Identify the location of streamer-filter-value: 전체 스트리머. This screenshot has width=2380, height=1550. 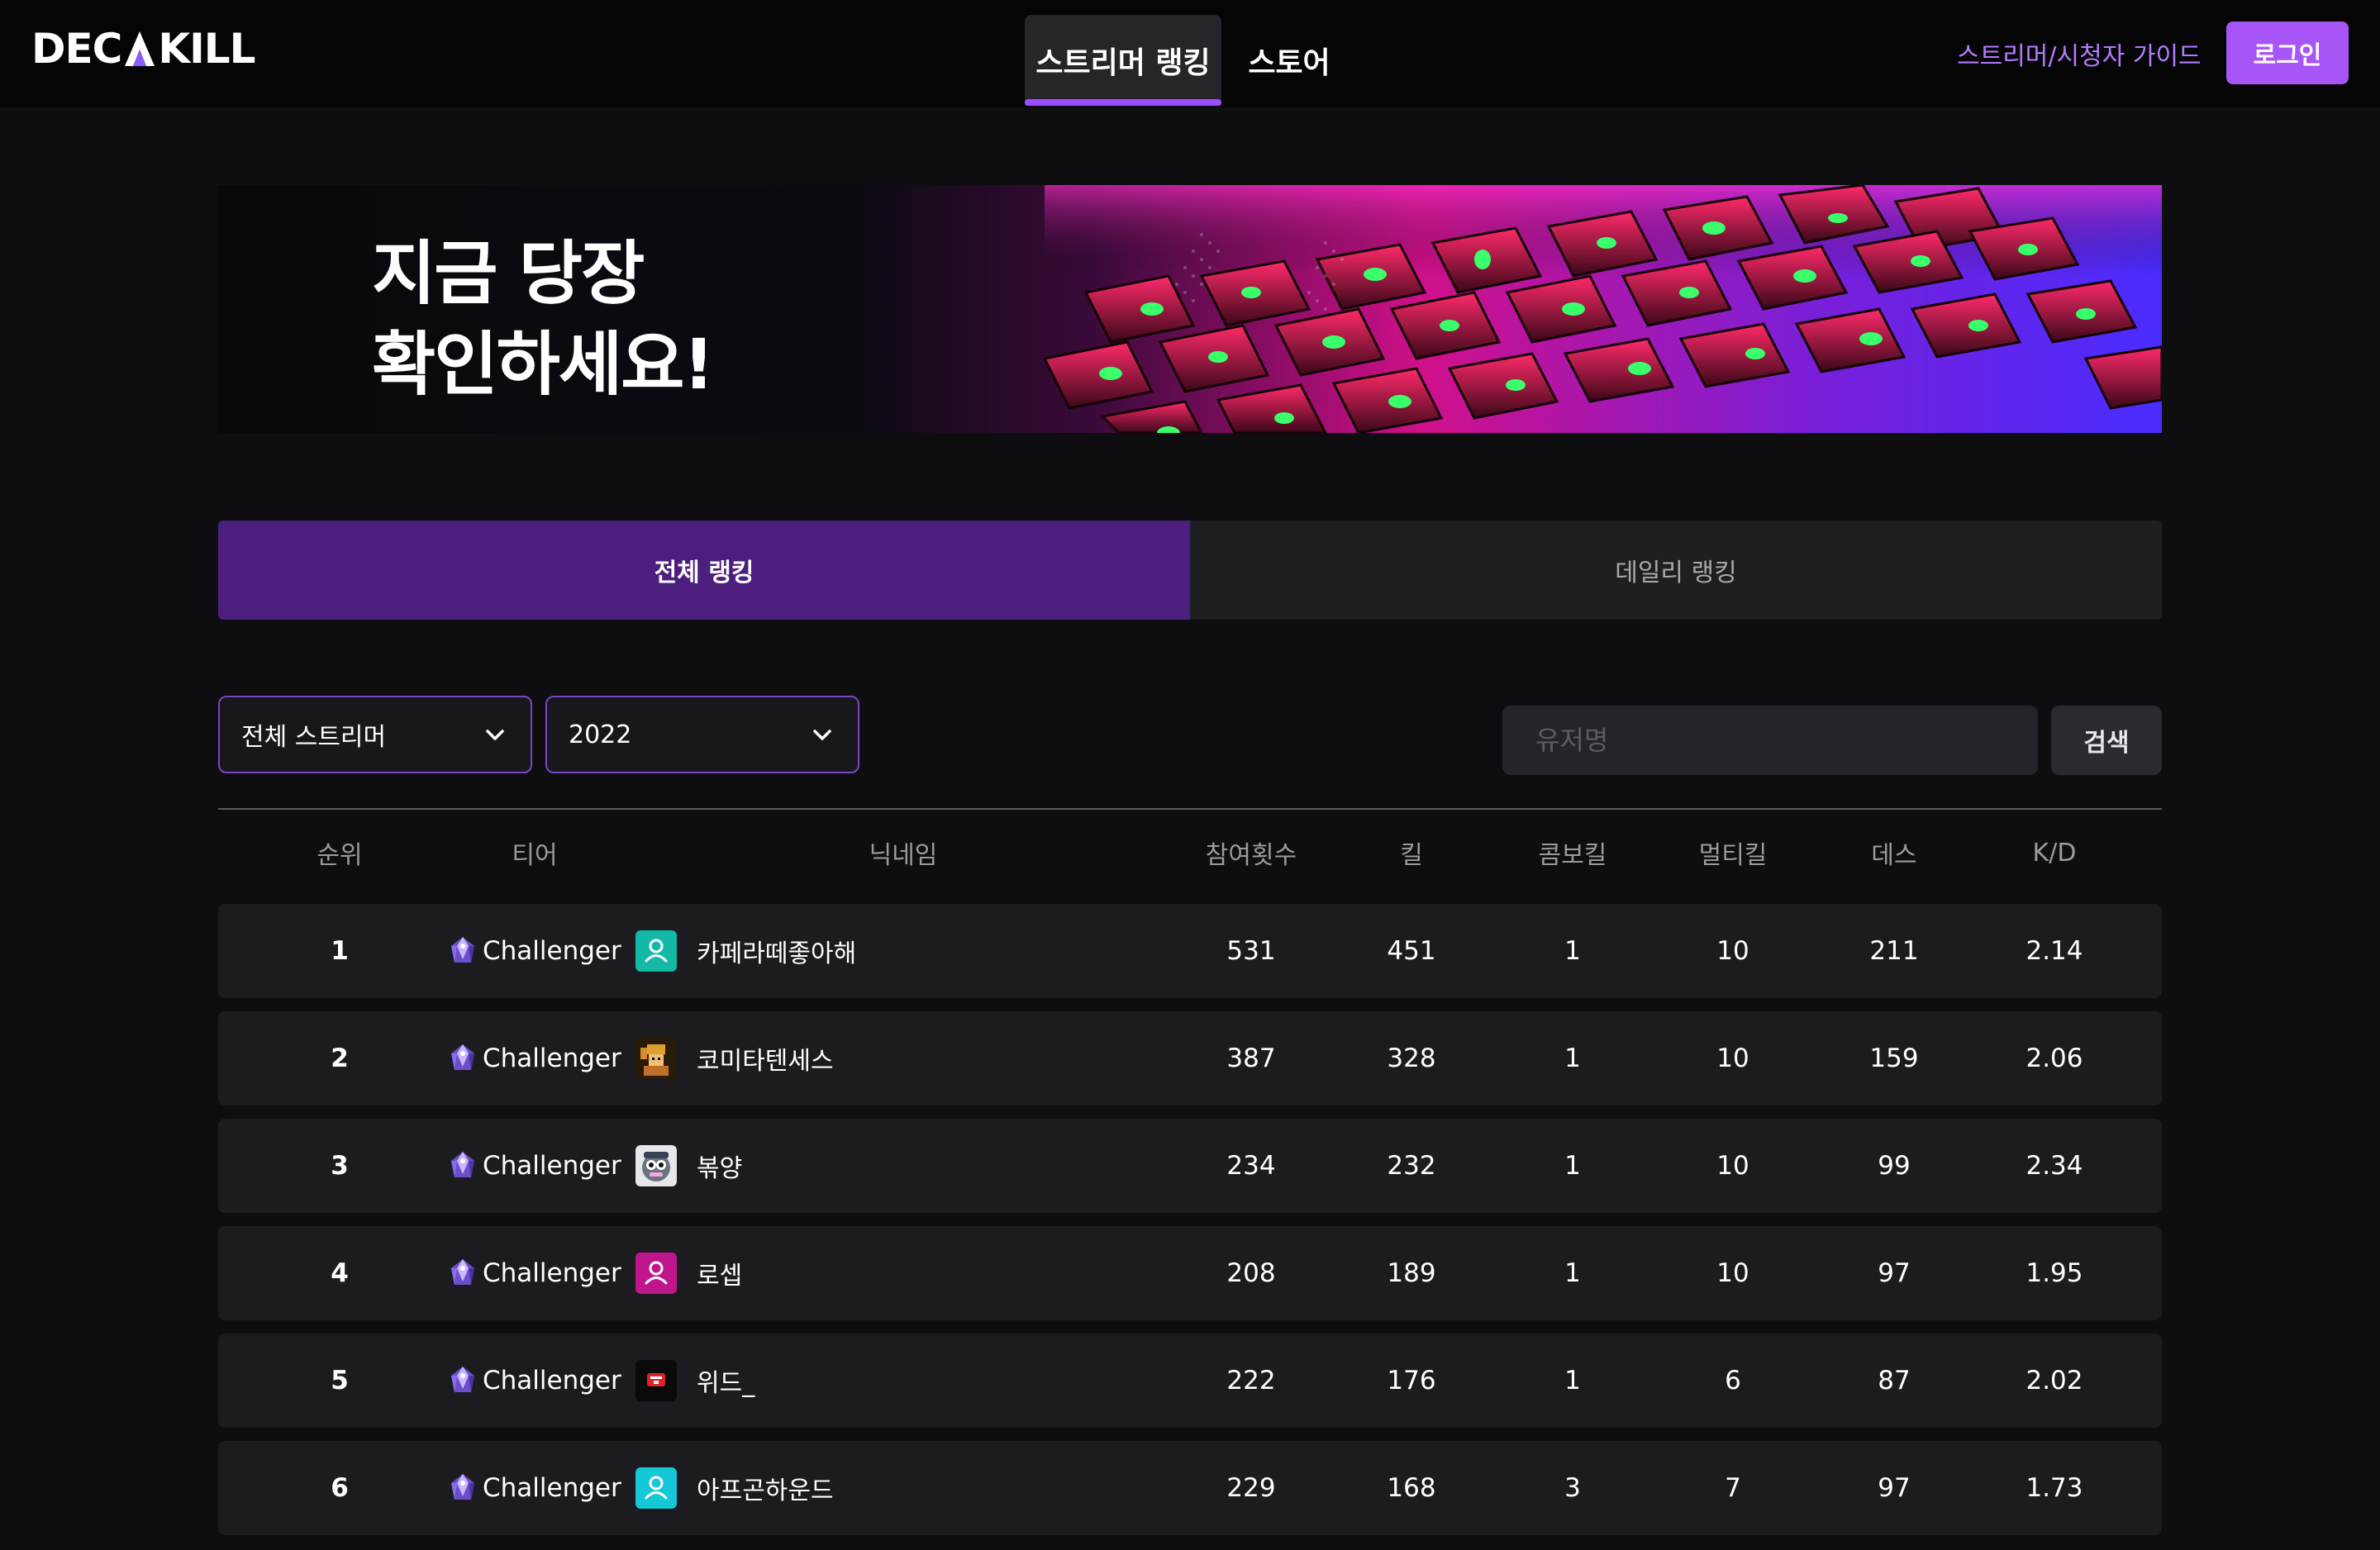
(314, 737).